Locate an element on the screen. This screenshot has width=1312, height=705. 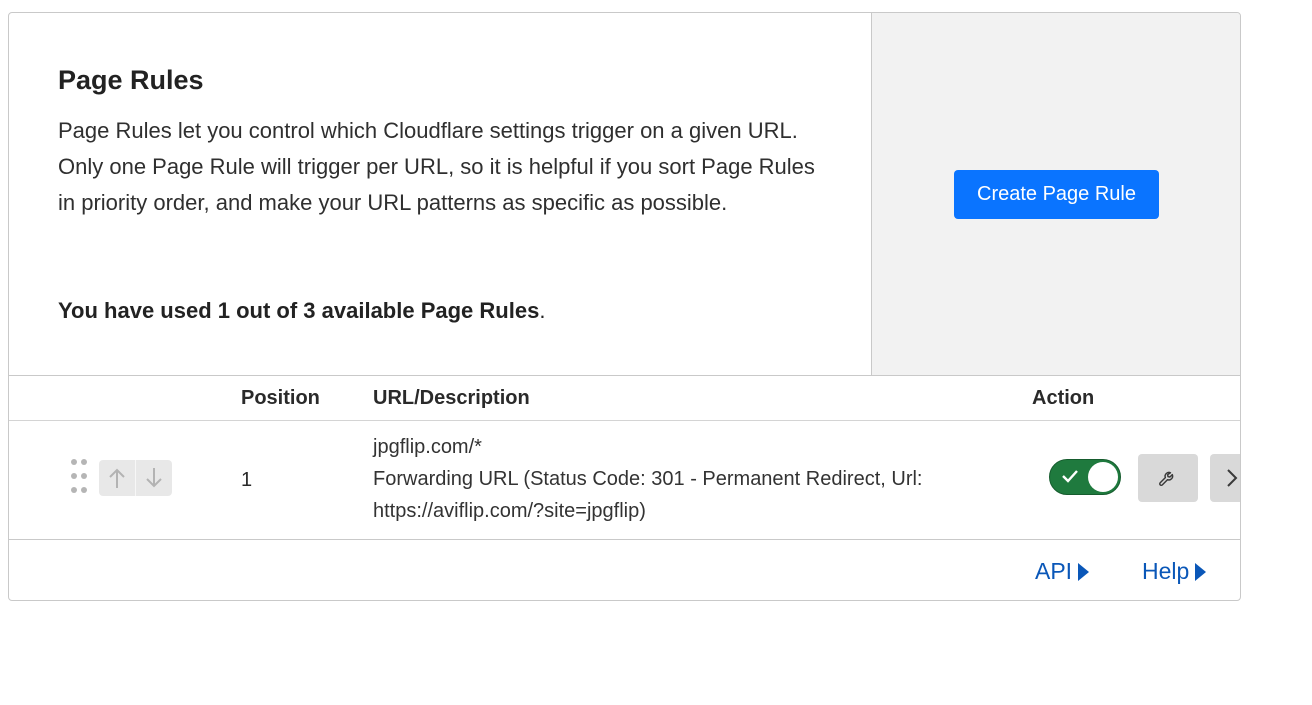
edit-rule-button is located at coordinates (1168, 478).